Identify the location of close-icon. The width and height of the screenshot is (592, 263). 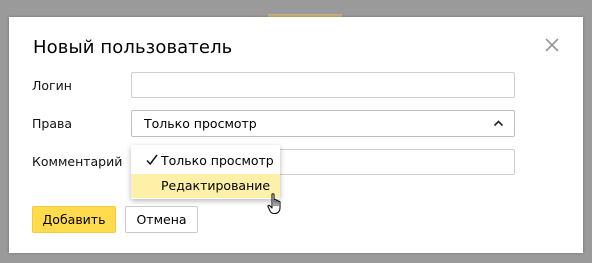
(552, 45).